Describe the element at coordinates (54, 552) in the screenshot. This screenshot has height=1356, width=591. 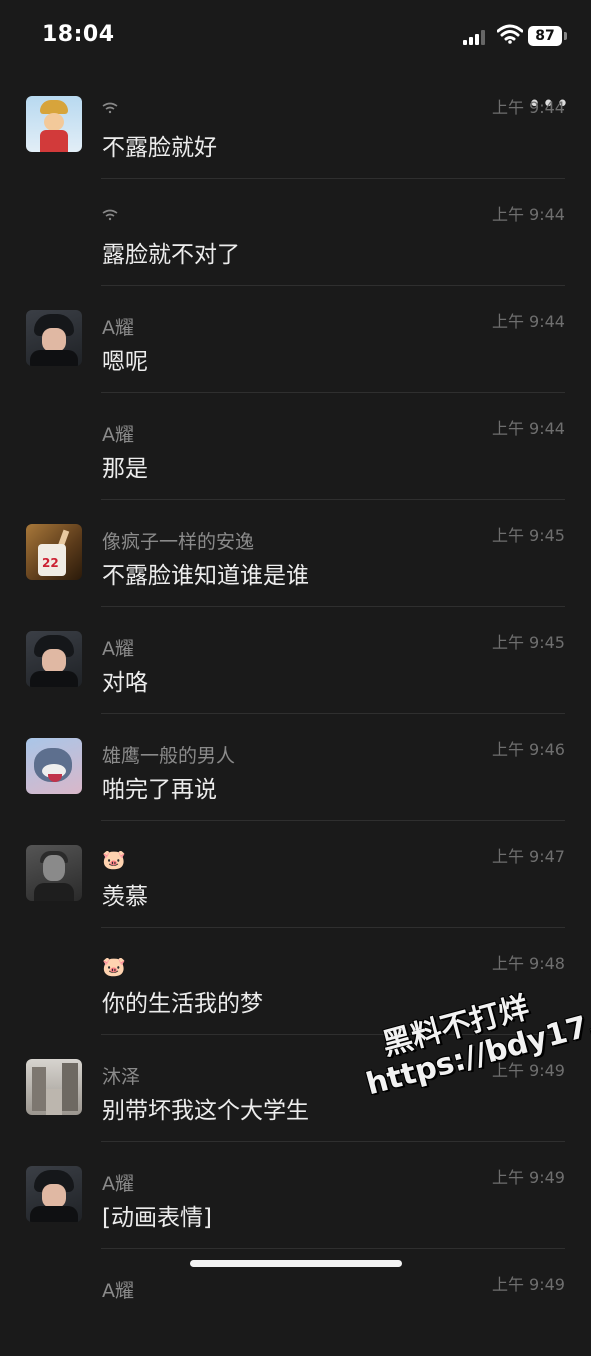
I see `avatar: 22` at that location.